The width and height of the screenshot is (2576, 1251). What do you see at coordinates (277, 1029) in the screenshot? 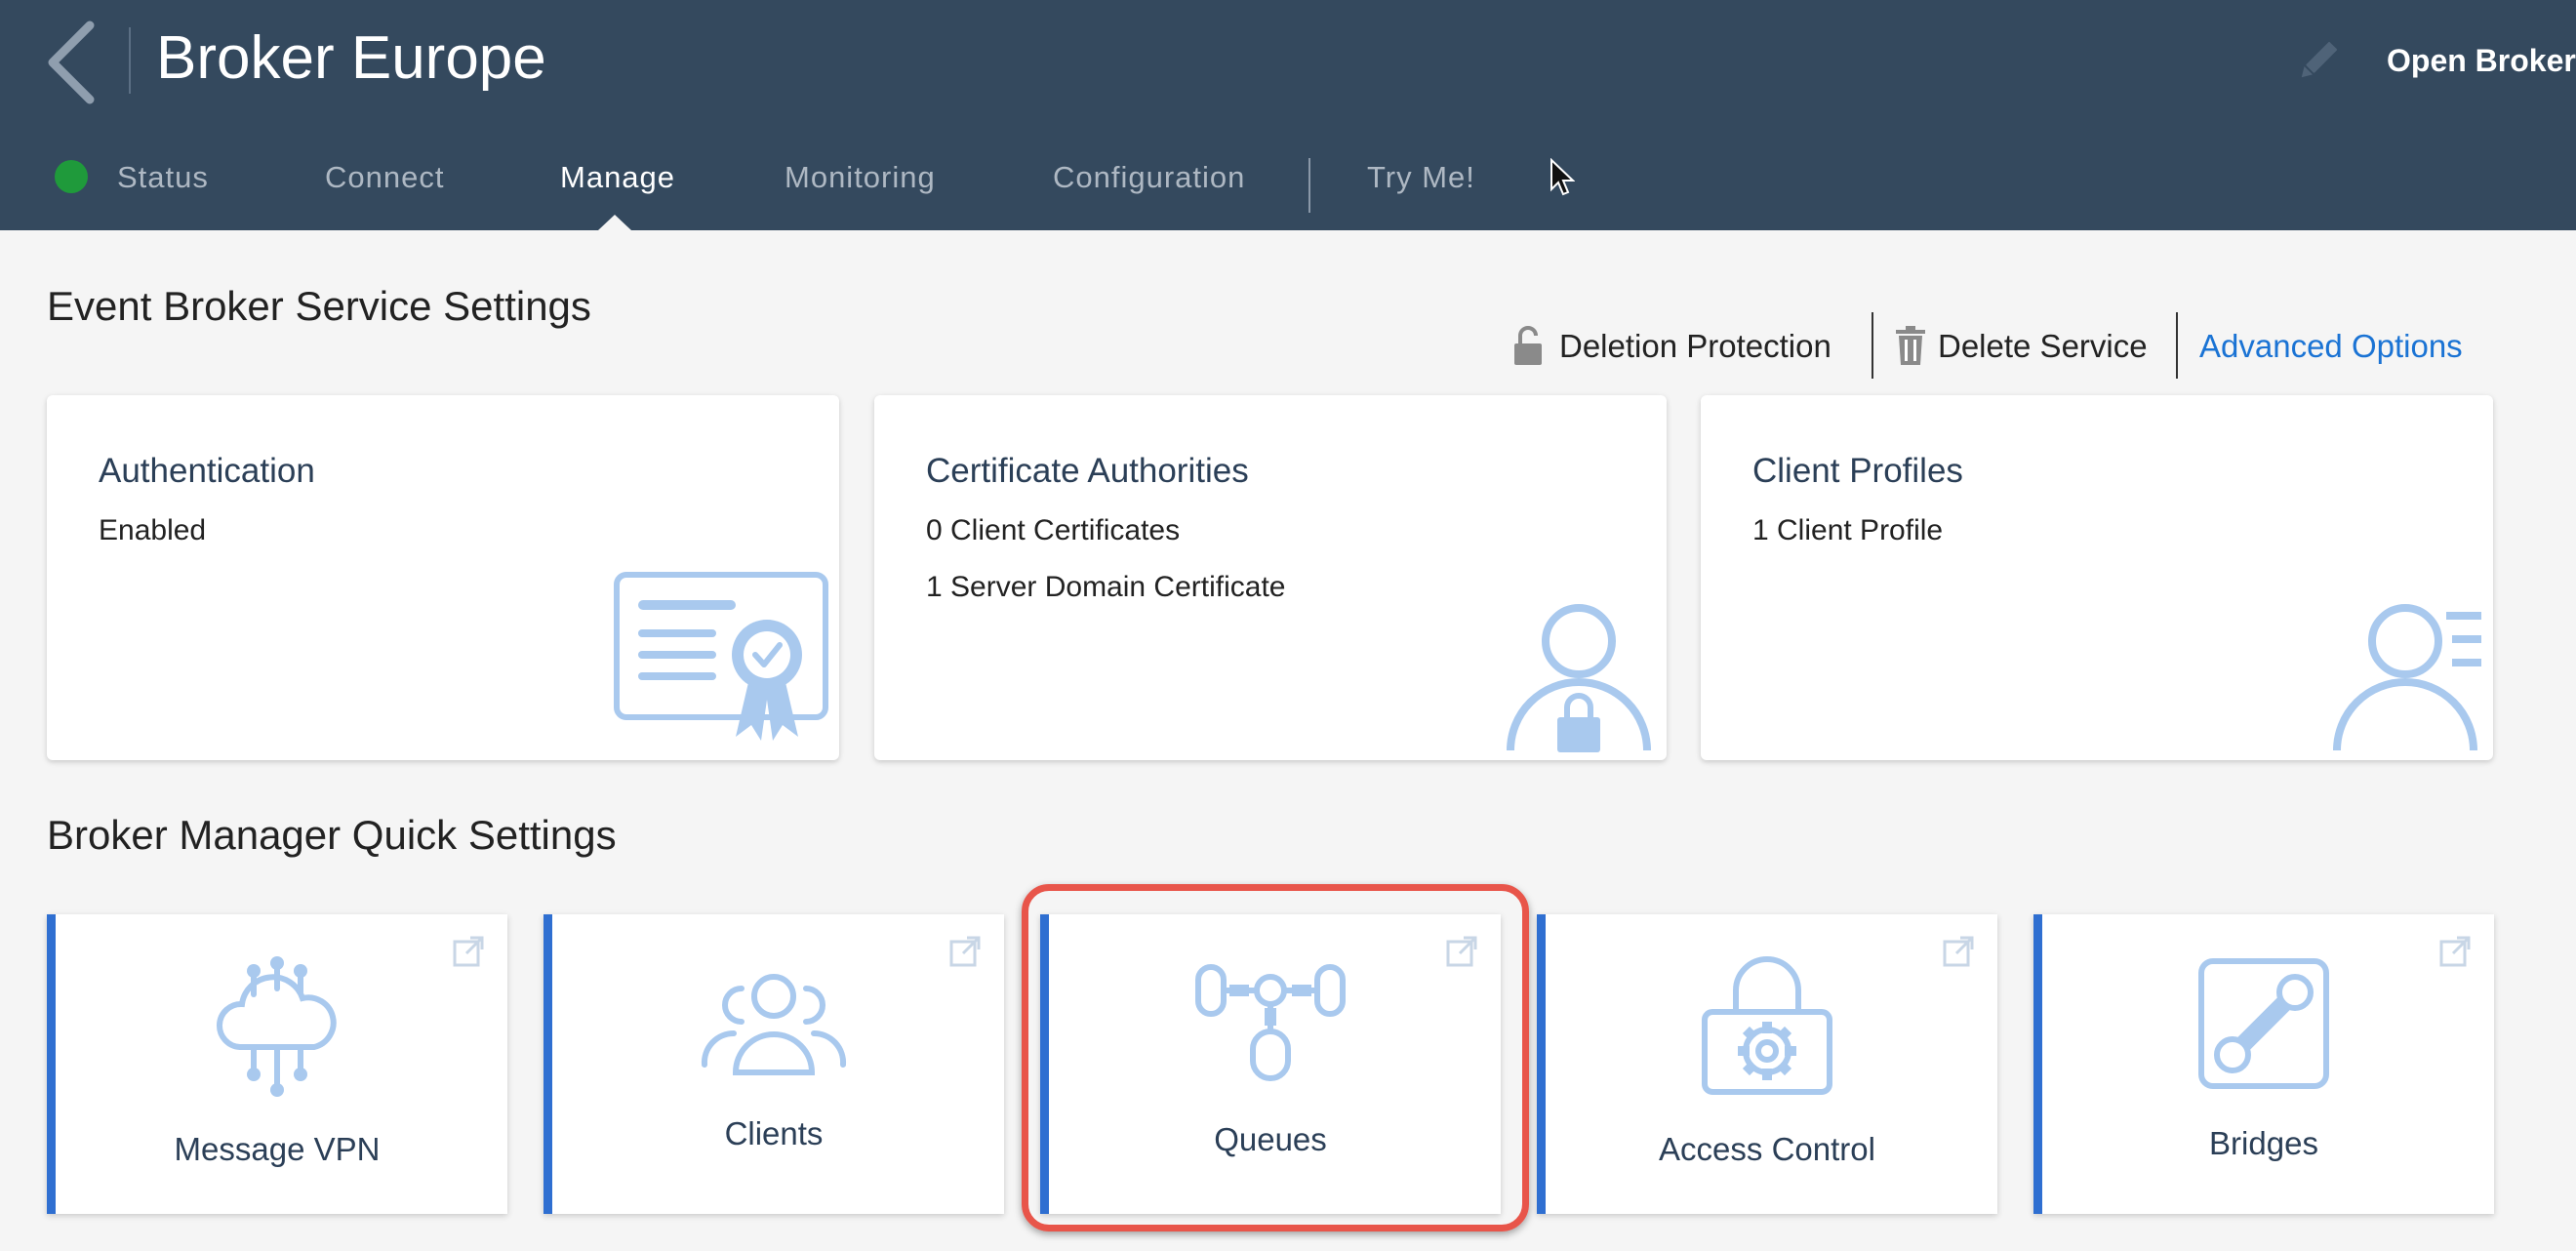
I see `cloud-network-icon` at bounding box center [277, 1029].